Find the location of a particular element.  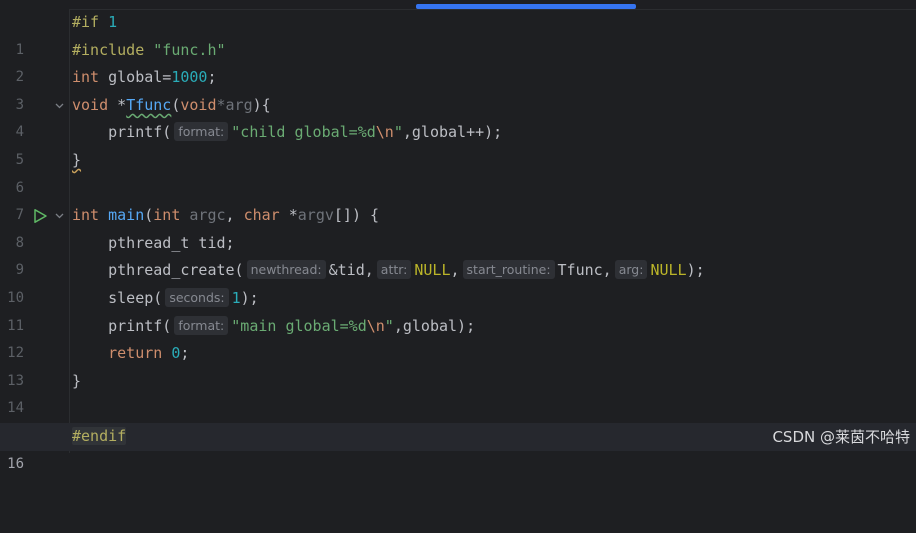

parameter: *arg is located at coordinates (234, 104).